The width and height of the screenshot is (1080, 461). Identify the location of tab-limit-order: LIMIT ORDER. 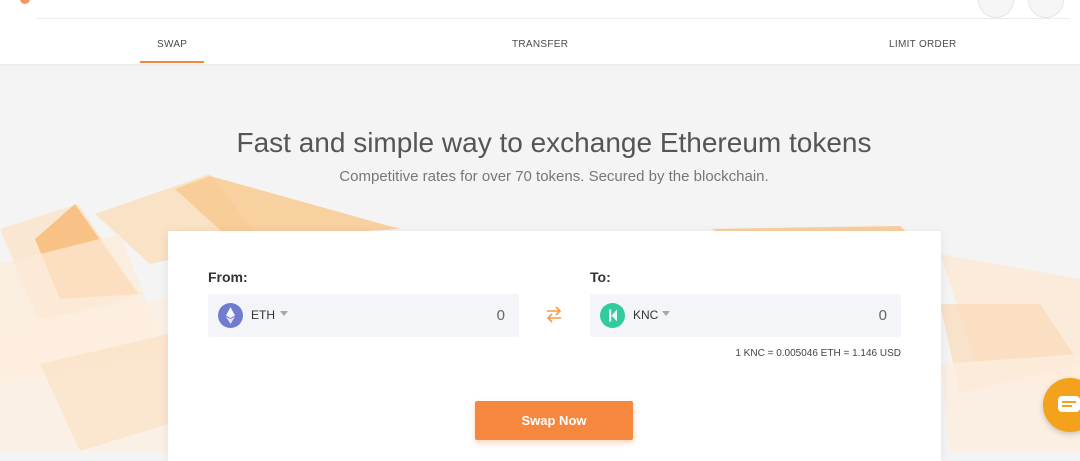
(923, 44).